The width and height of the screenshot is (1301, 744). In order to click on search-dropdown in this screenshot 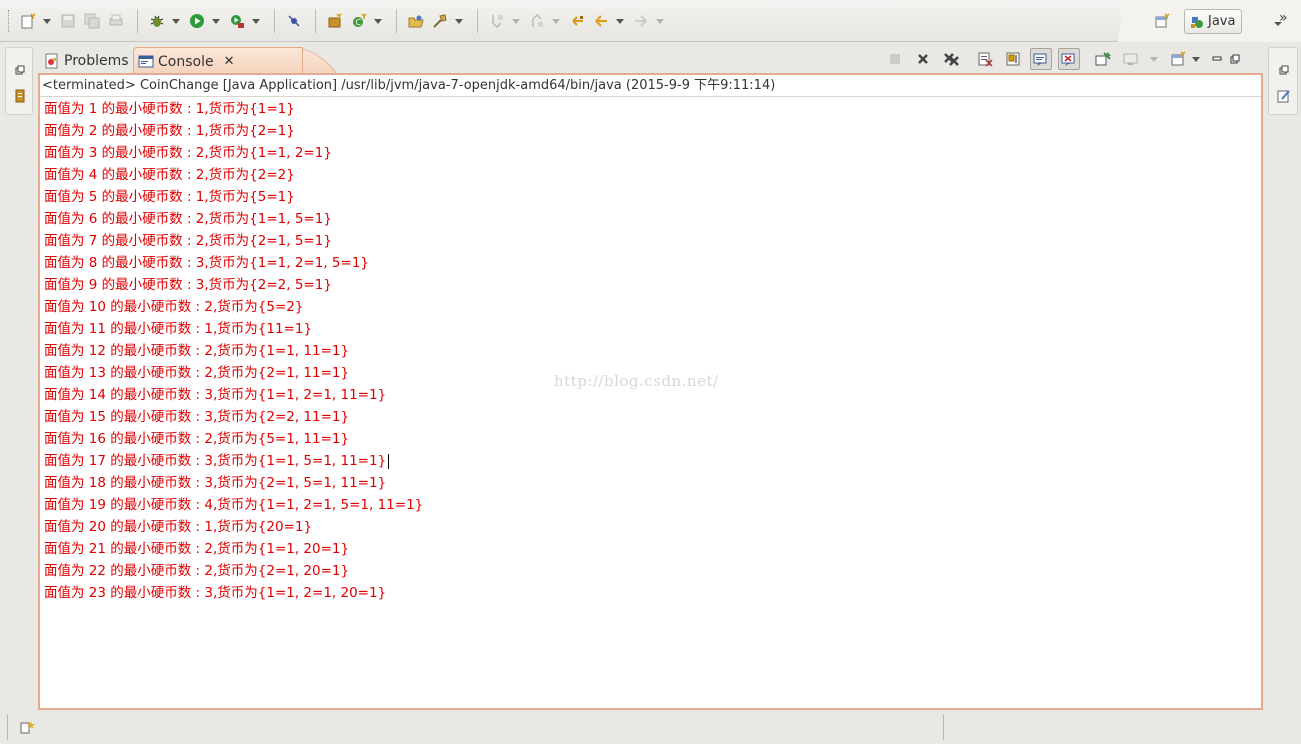, I will do `click(459, 21)`.